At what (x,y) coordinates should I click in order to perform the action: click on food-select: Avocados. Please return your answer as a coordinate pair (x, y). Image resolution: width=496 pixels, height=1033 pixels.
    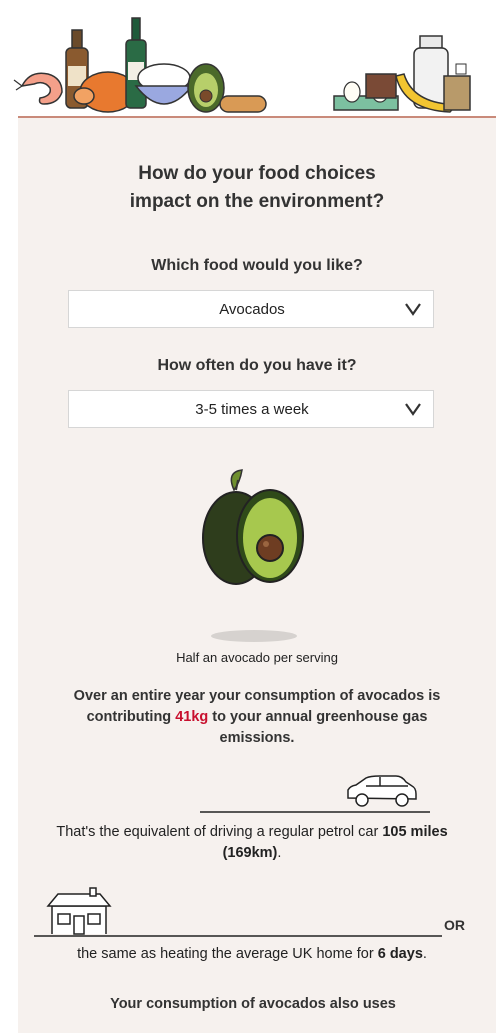
    Looking at the image, I should click on (251, 309).